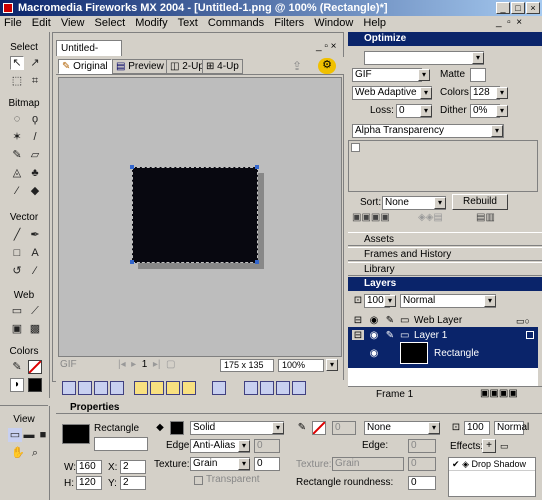  I want to click on fill-color-well, so click(177, 428).